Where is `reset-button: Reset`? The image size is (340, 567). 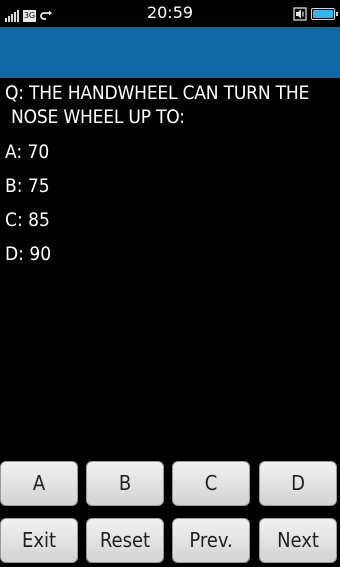 reset-button: Reset is located at coordinates (125, 540).